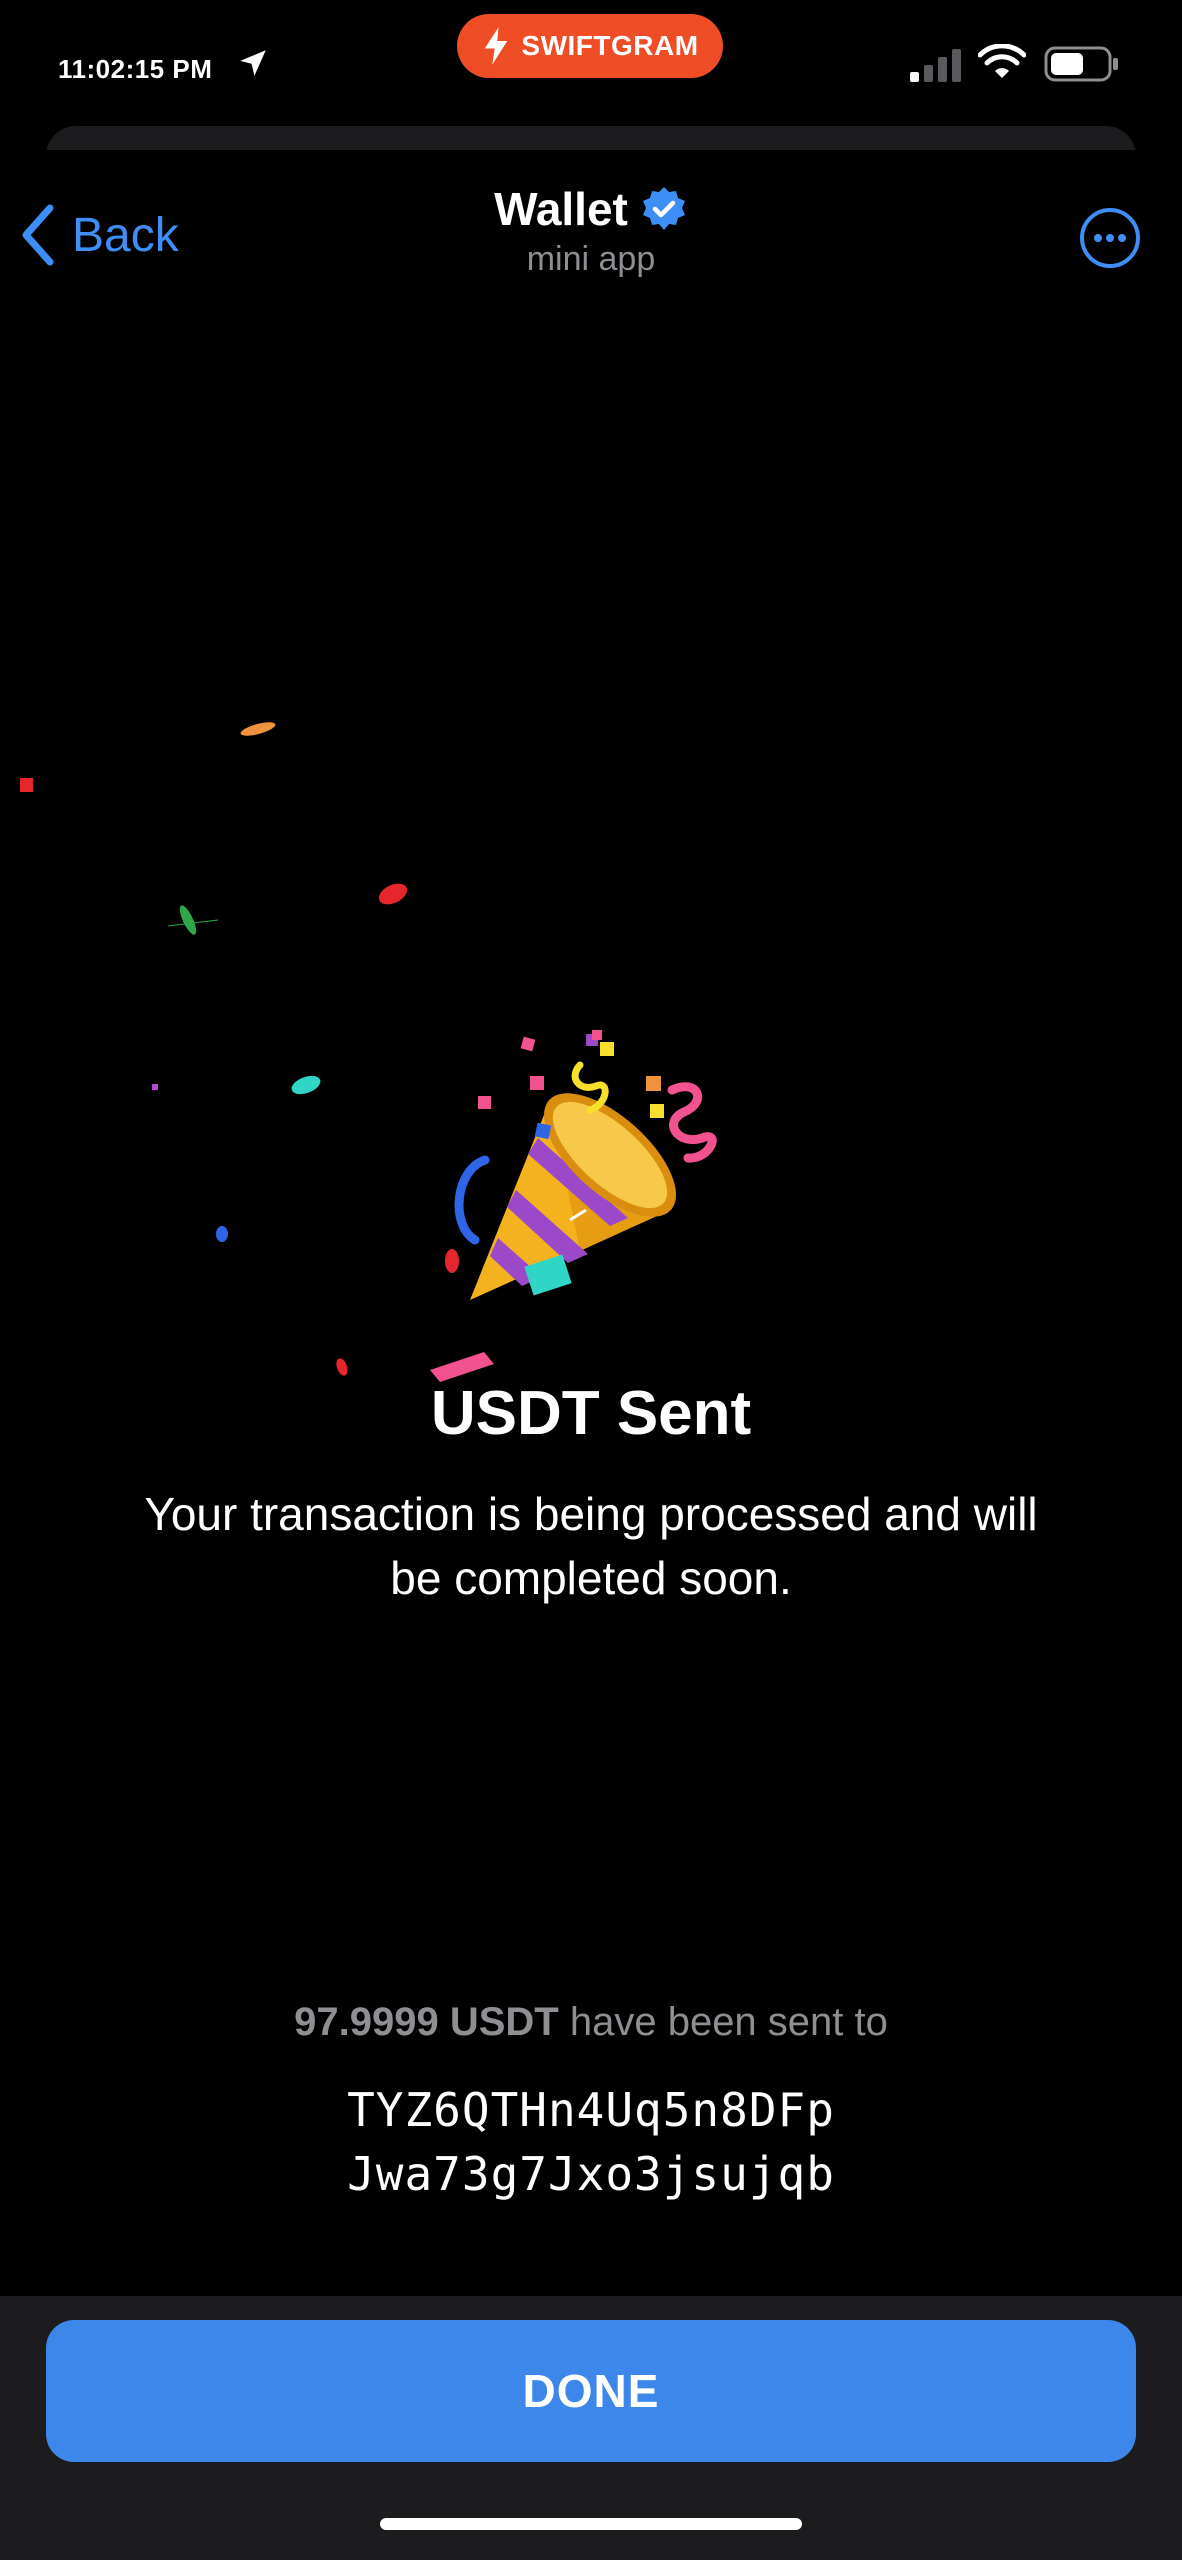  I want to click on address-line-1: TYZ6QTHn4Uq5n8DFp, so click(591, 2110).